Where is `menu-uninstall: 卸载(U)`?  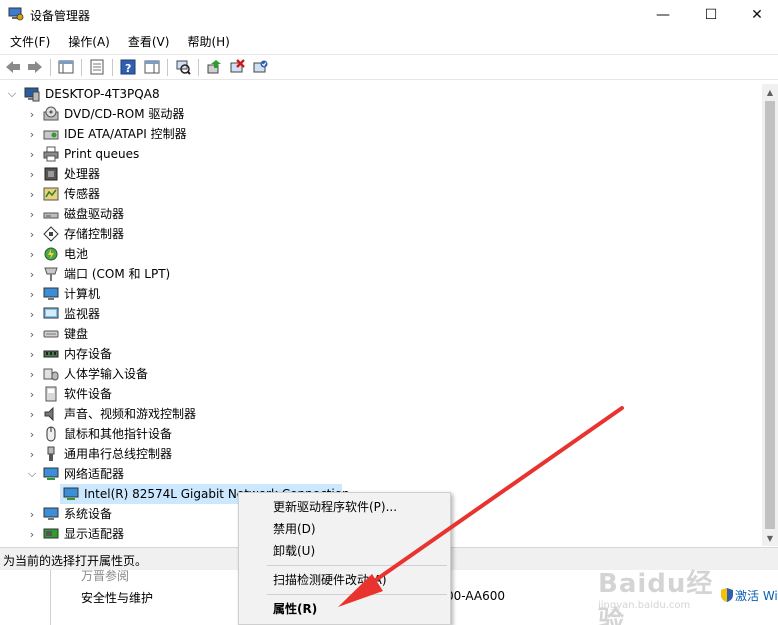 menu-uninstall: 卸载(U) is located at coordinates (344, 551).